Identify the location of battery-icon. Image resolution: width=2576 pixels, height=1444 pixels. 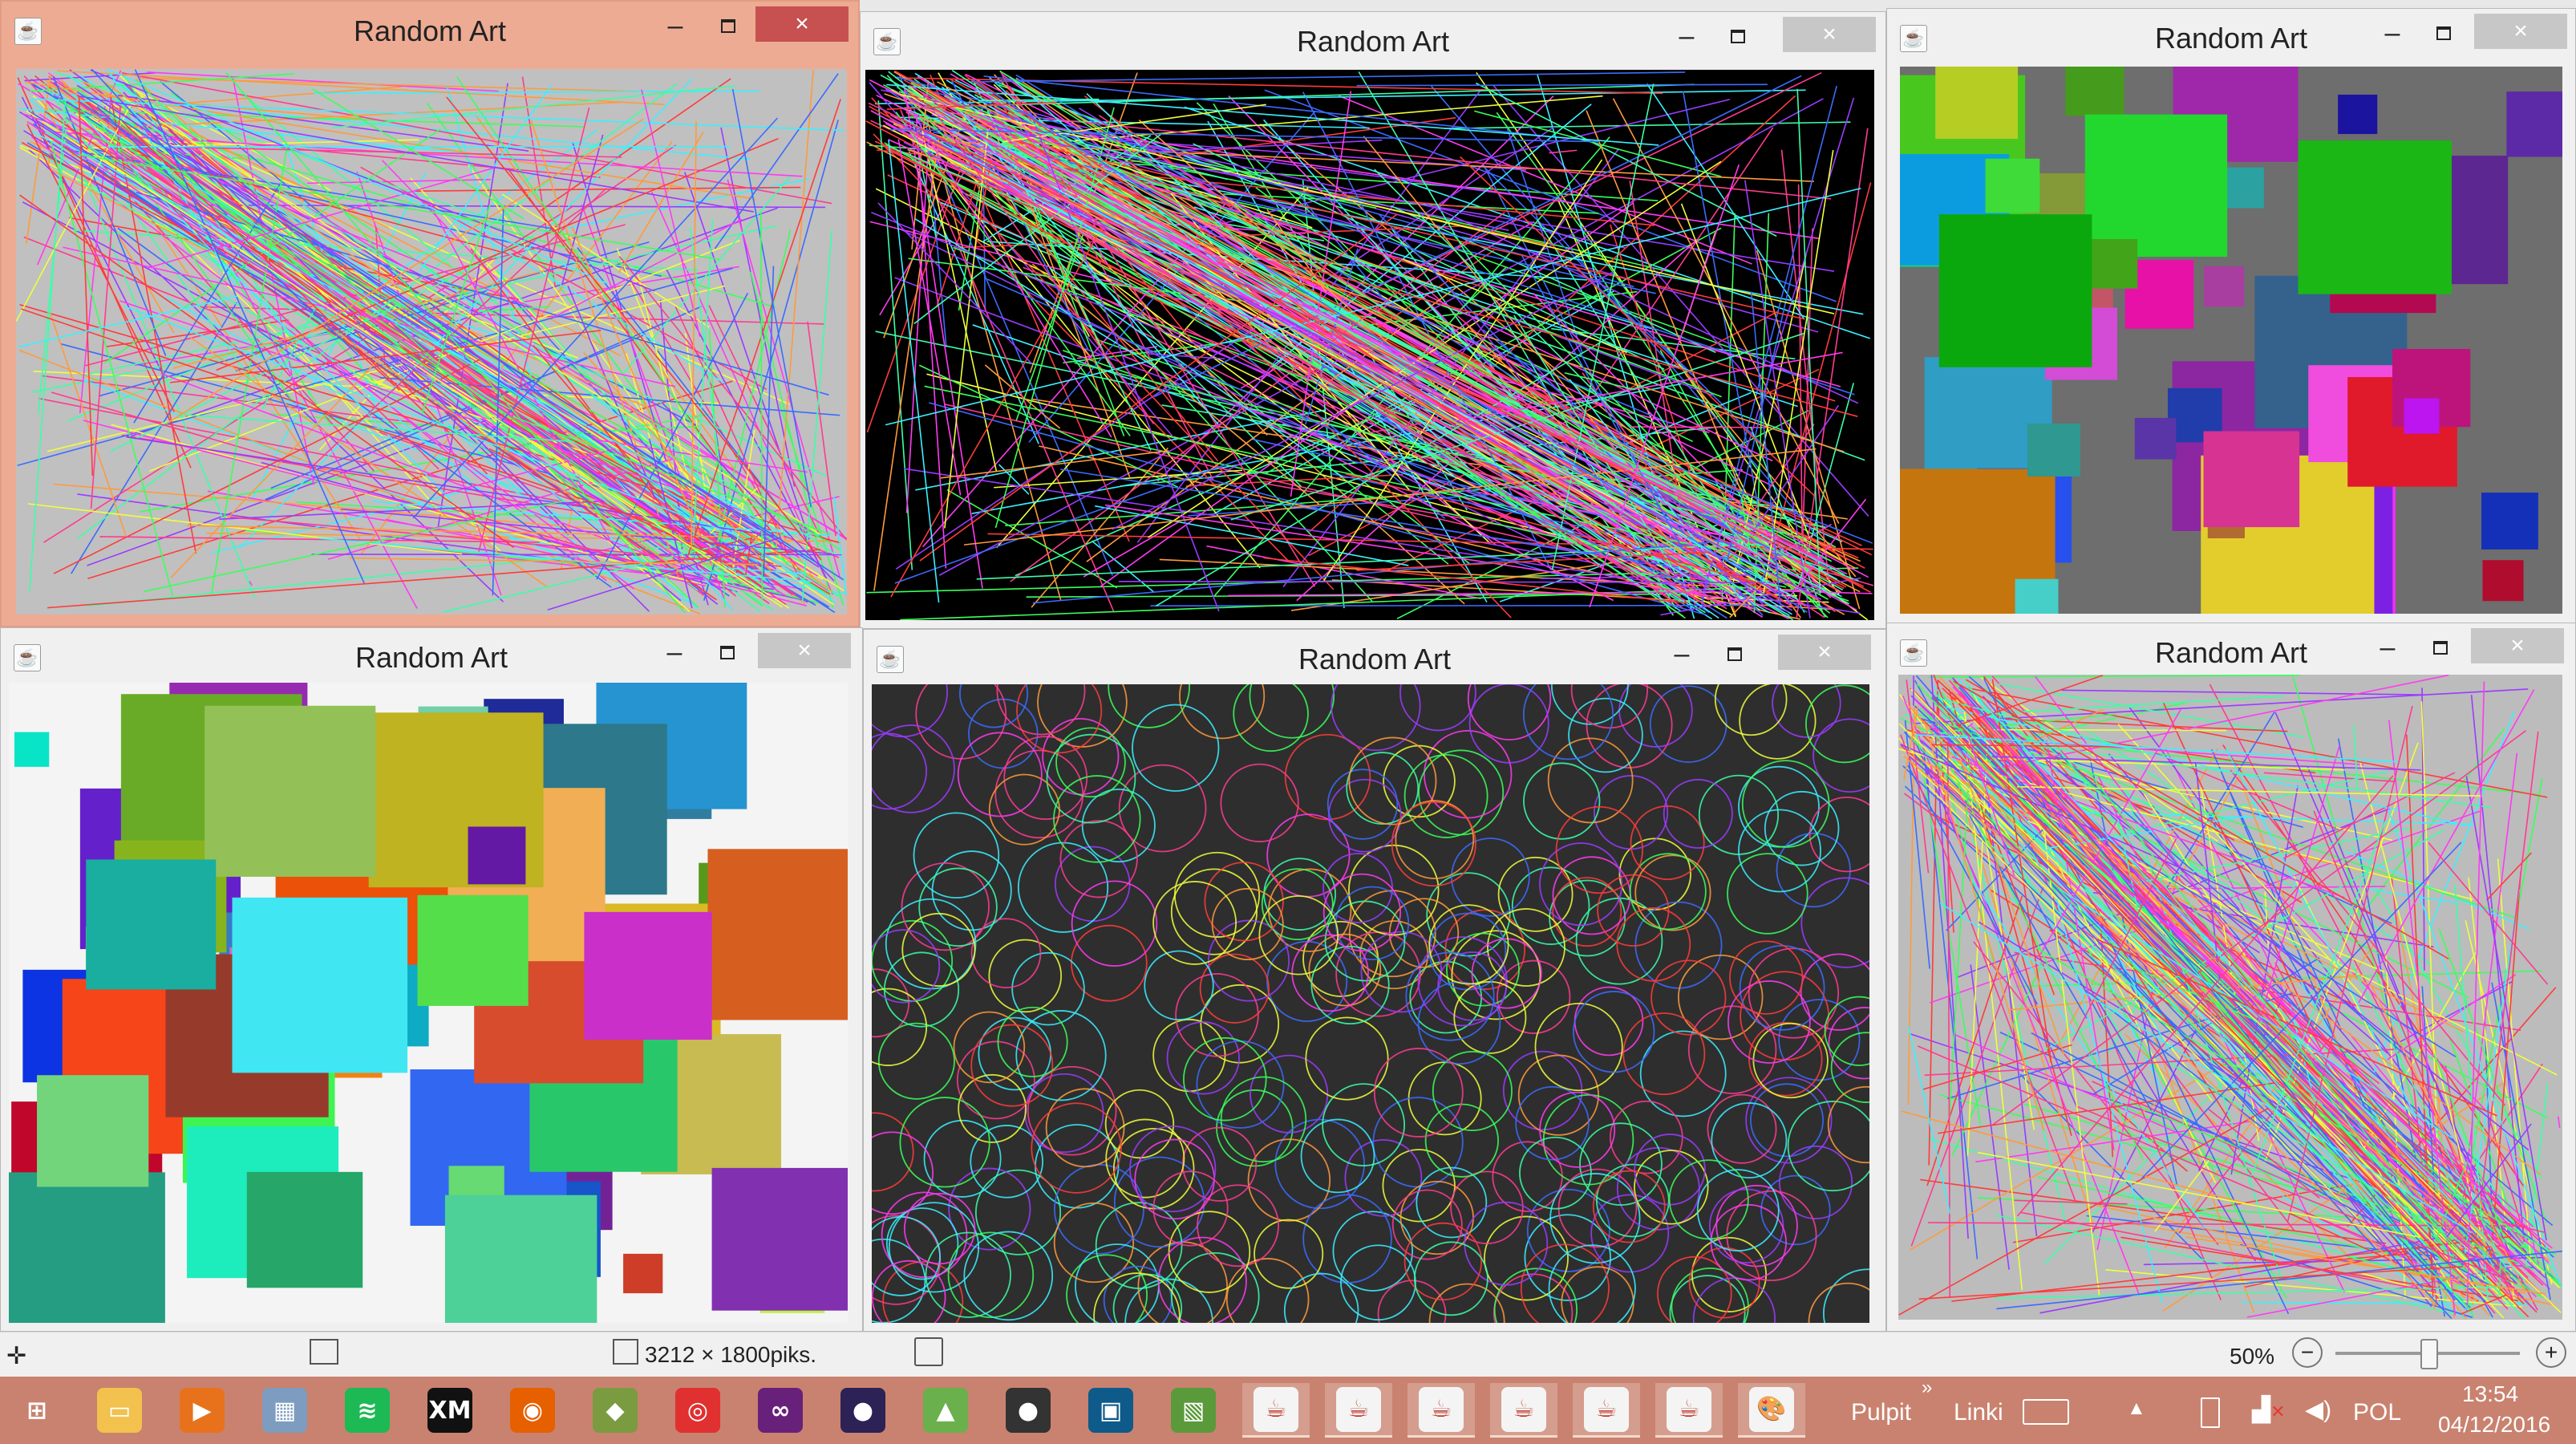
(2210, 1412).